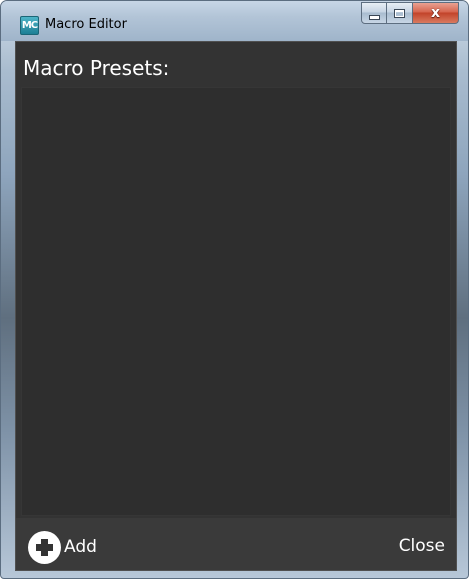  What do you see at coordinates (374, 13) in the screenshot?
I see `minimize-button` at bounding box center [374, 13].